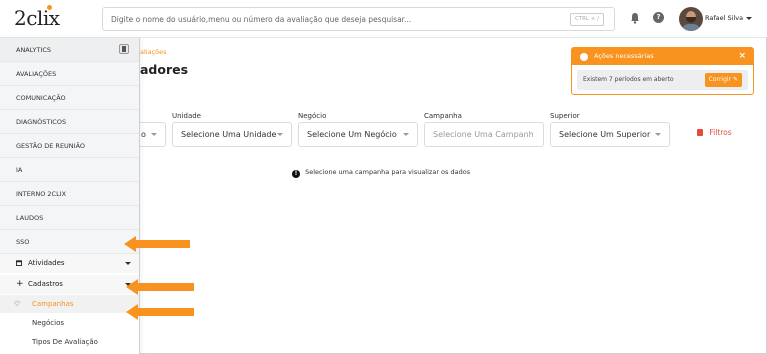 The height and width of the screenshot is (354, 767). I want to click on global-search: CTRL + /, so click(358, 19).